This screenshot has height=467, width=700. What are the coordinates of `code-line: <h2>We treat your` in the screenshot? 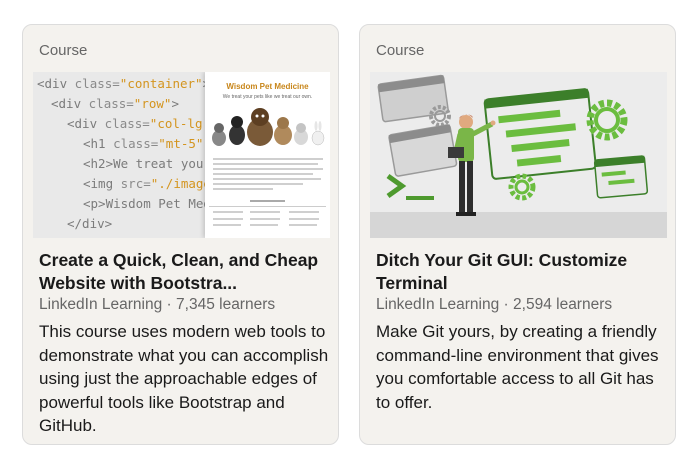 It's located at (147, 163).